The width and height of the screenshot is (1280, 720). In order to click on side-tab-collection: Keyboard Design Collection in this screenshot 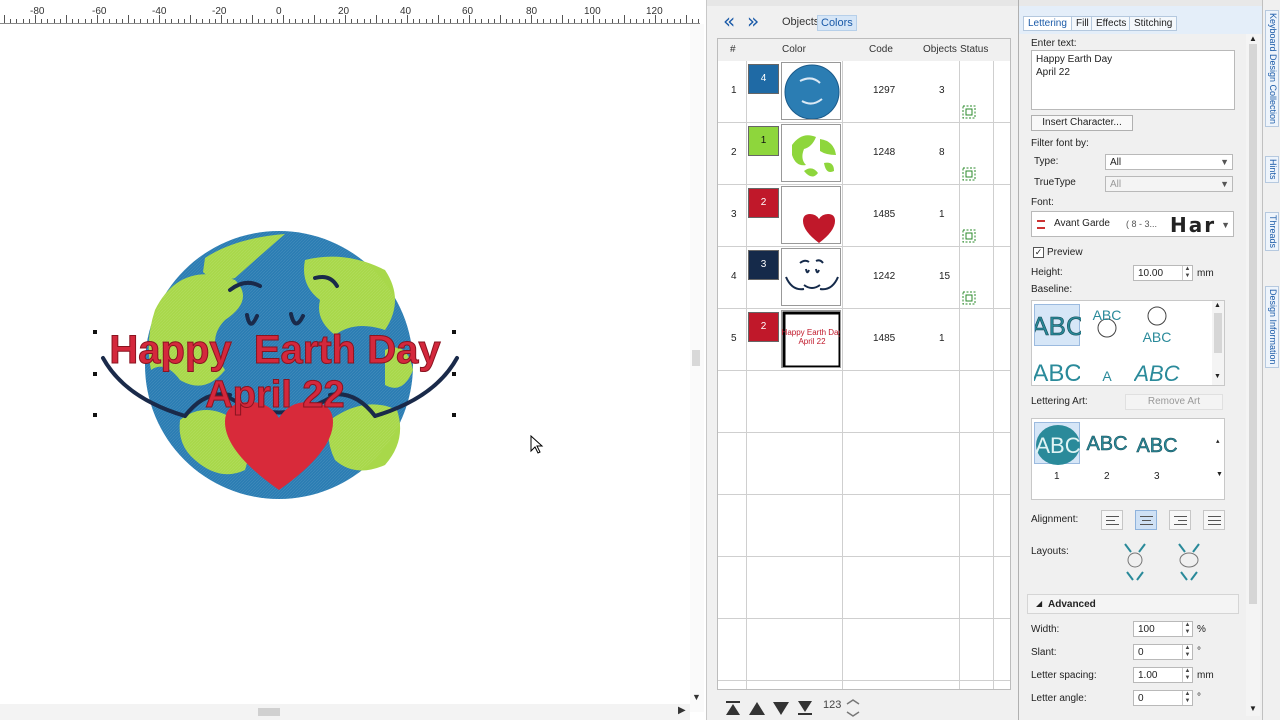, I will do `click(1272, 69)`.